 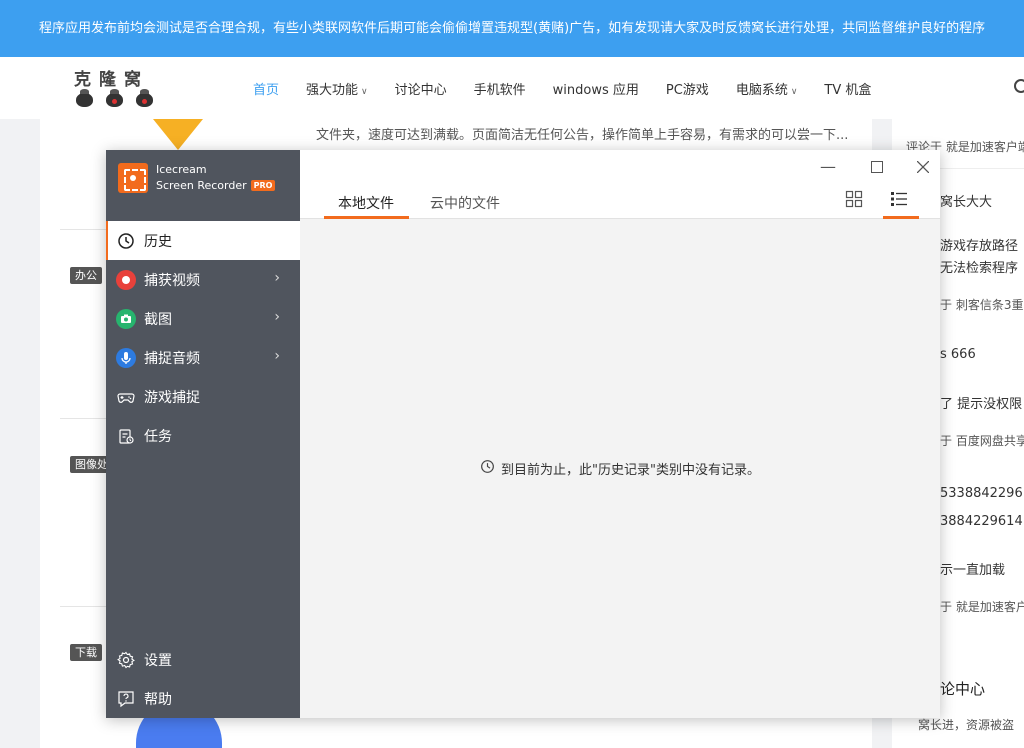 I want to click on nav-item-os: 电脑系统 ∨, so click(x=767, y=88).